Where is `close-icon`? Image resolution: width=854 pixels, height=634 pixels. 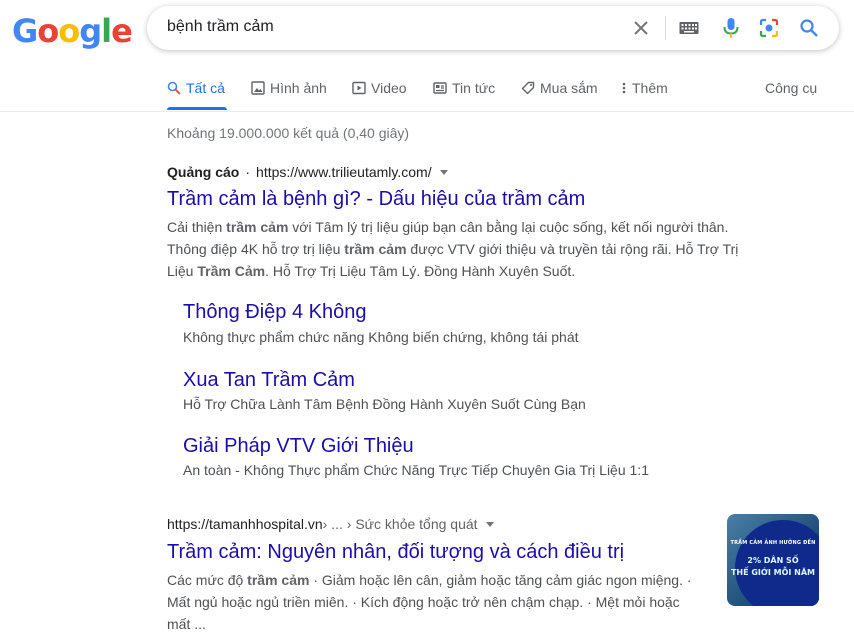 close-icon is located at coordinates (641, 28).